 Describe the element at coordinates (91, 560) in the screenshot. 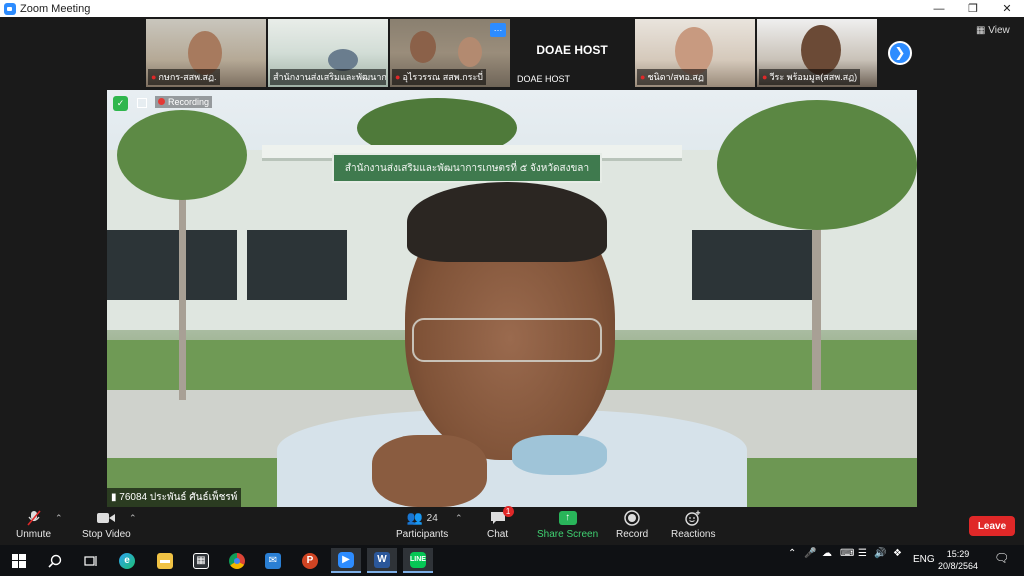

I see `task-view-icon` at that location.